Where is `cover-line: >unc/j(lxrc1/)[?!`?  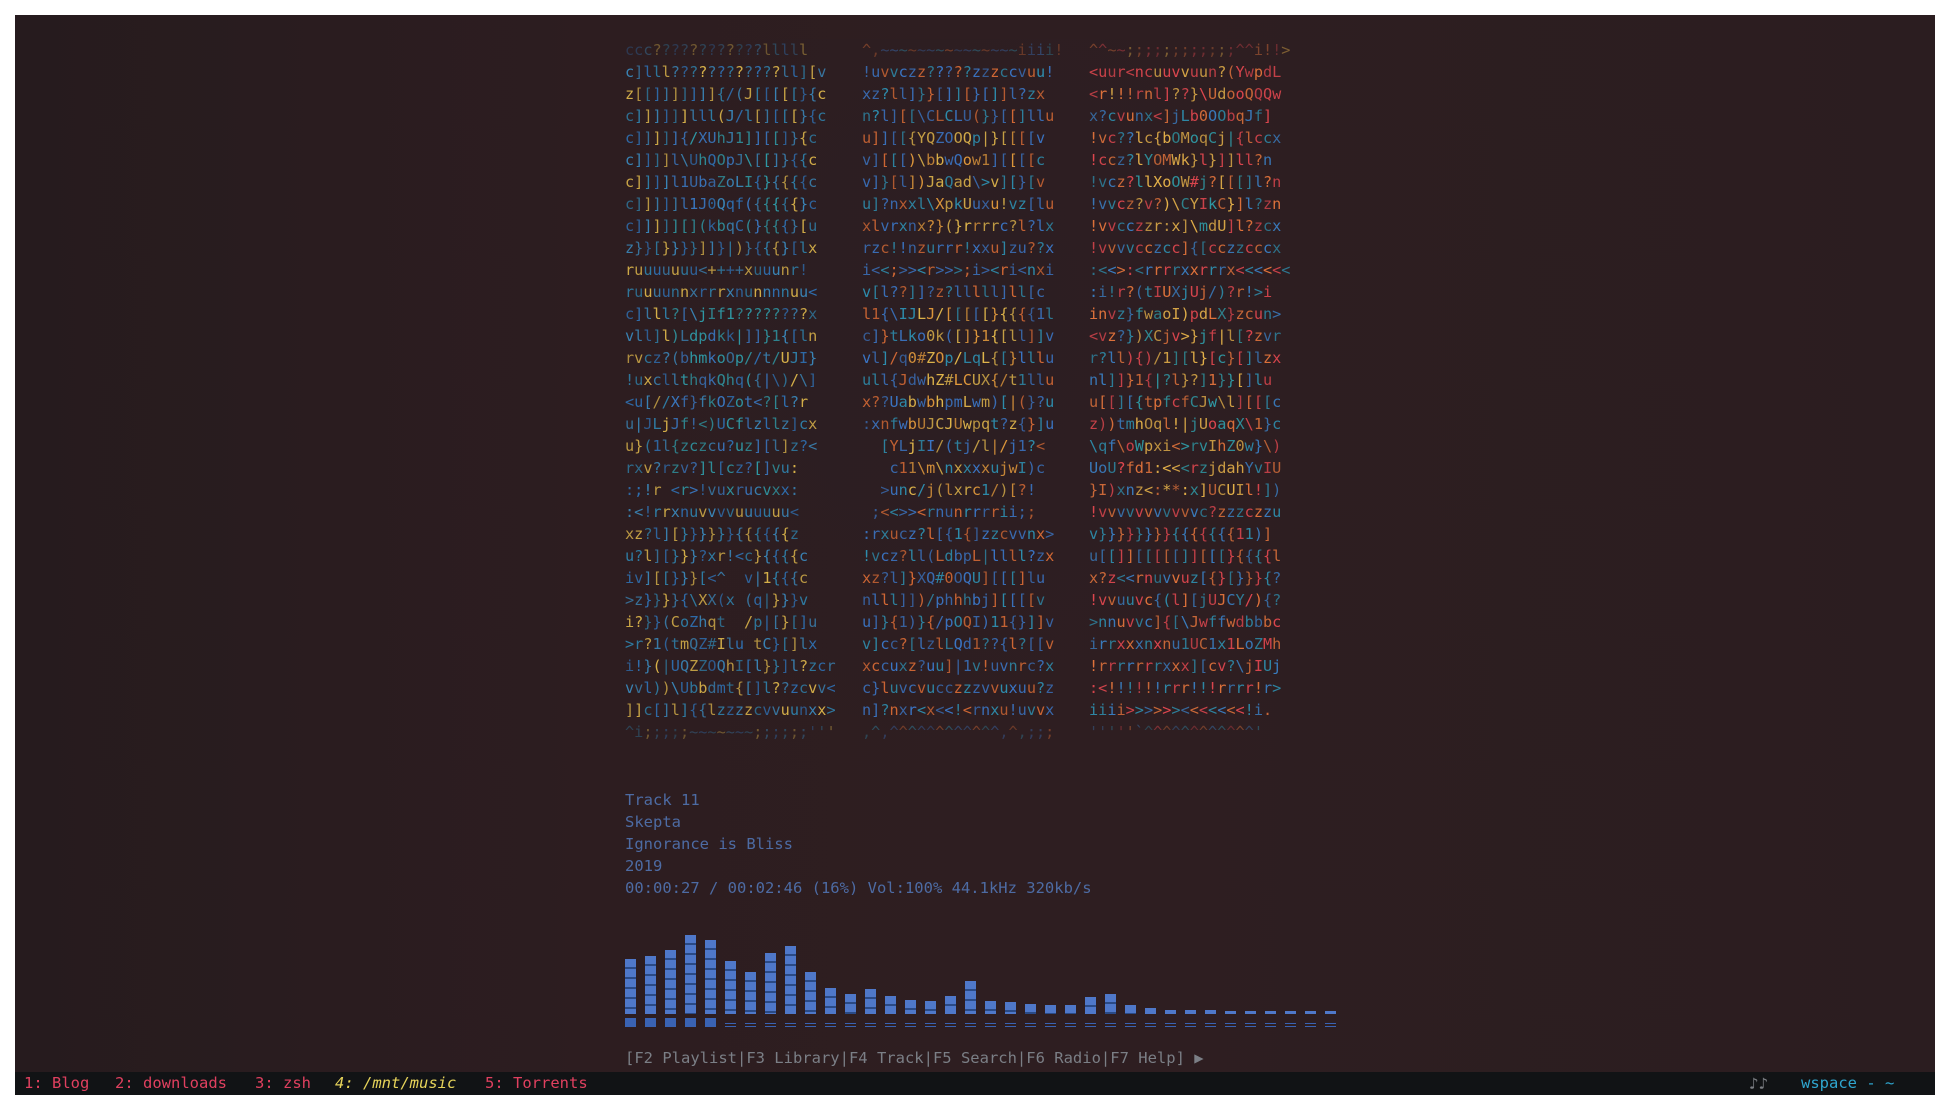
cover-line: >unc/j(lxrc1/)[?! is located at coordinates (958, 490).